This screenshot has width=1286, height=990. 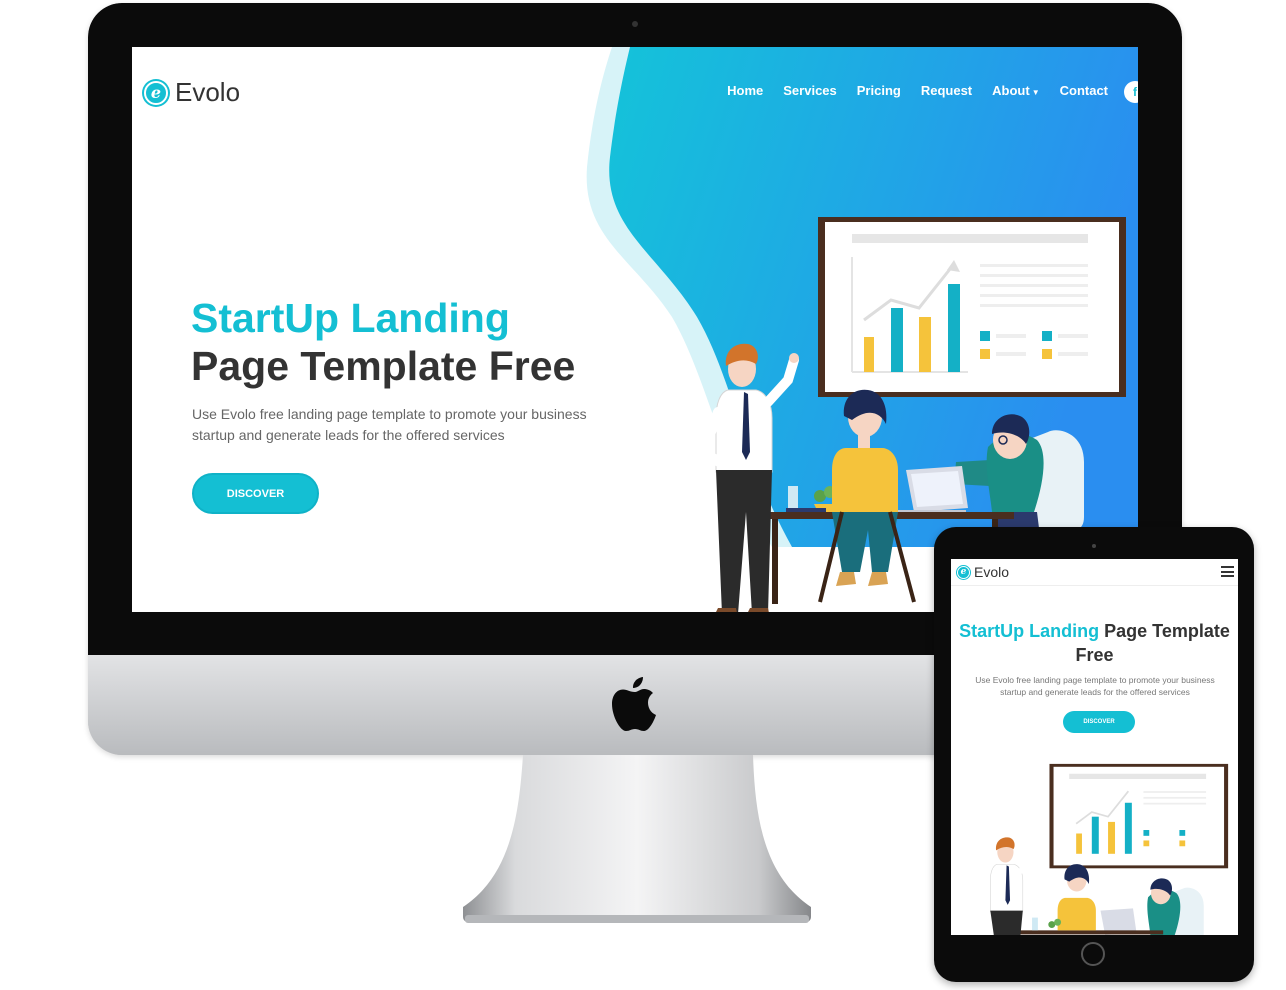 I want to click on nav-about: About ▼, so click(x=1015, y=90).